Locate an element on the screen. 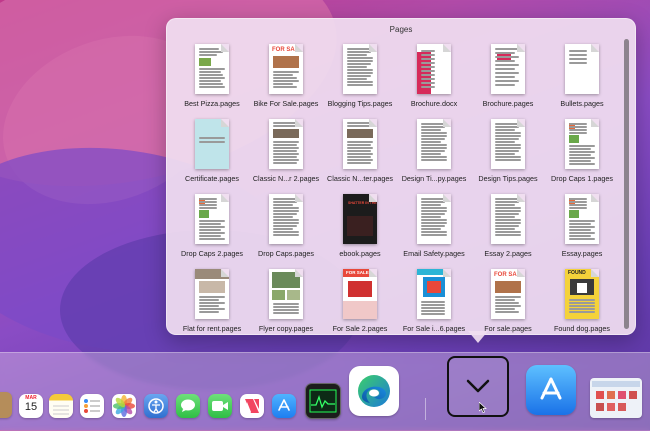 The height and width of the screenshot is (431, 650). file-item: Drop Caps 2.pages is located at coordinates (212, 228).